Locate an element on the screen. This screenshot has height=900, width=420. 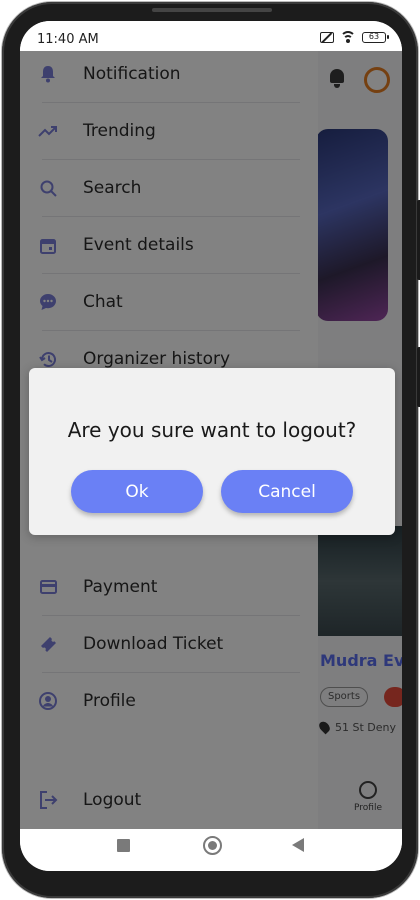
dialog-message: Are you sure want to logout? is located at coordinates (212, 430).